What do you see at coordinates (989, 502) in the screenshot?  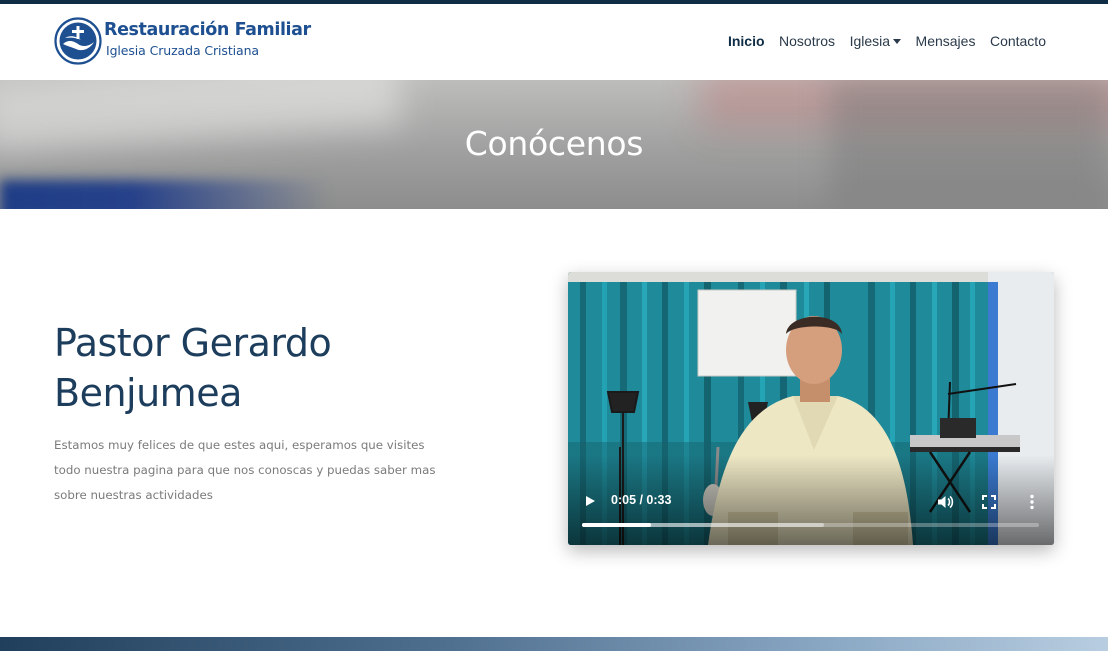 I see `fullscreen-icon` at bounding box center [989, 502].